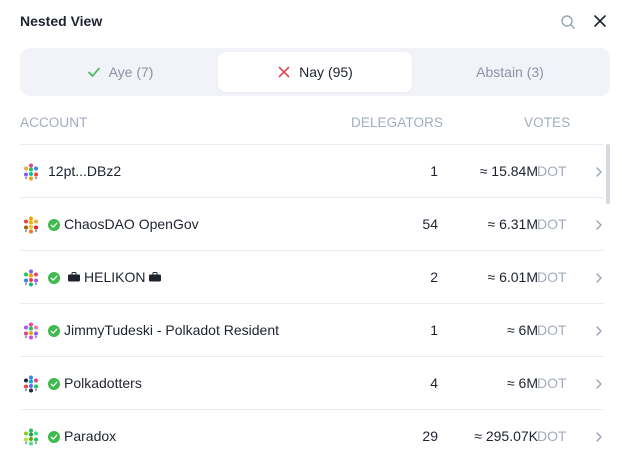  I want to click on table-row: 12pt...DBz2 1 ≈ 15.84M DOT, so click(312, 170).